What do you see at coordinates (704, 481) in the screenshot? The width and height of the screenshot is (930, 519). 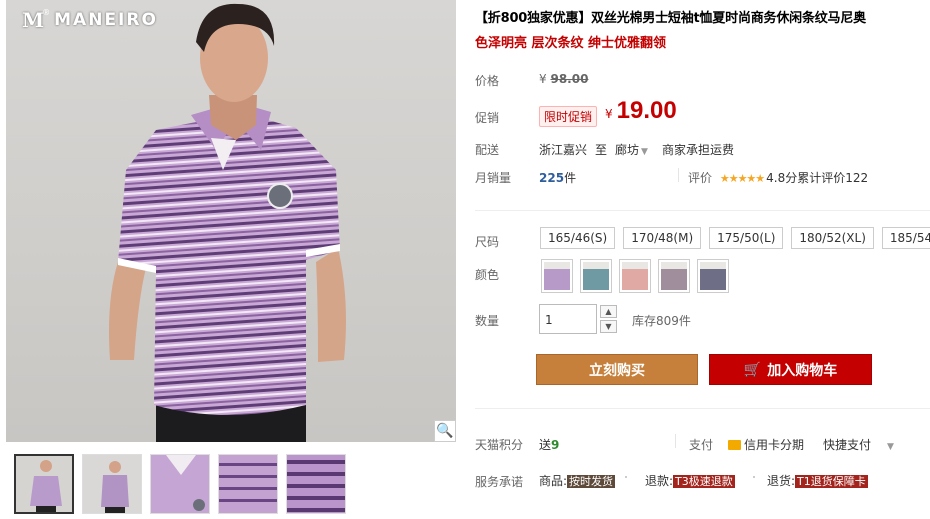 I see `service-refund-badge: T3极速退款` at bounding box center [704, 481].